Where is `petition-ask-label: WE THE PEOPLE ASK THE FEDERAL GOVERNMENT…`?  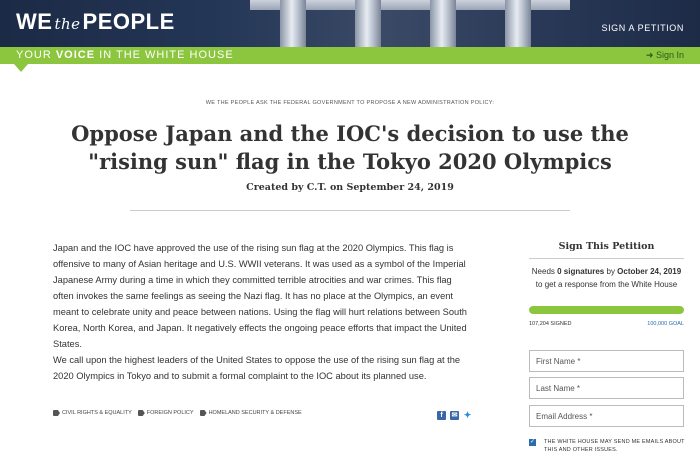 petition-ask-label: WE THE PEOPLE ASK THE FEDERAL GOVERNMENT… is located at coordinates (350, 103).